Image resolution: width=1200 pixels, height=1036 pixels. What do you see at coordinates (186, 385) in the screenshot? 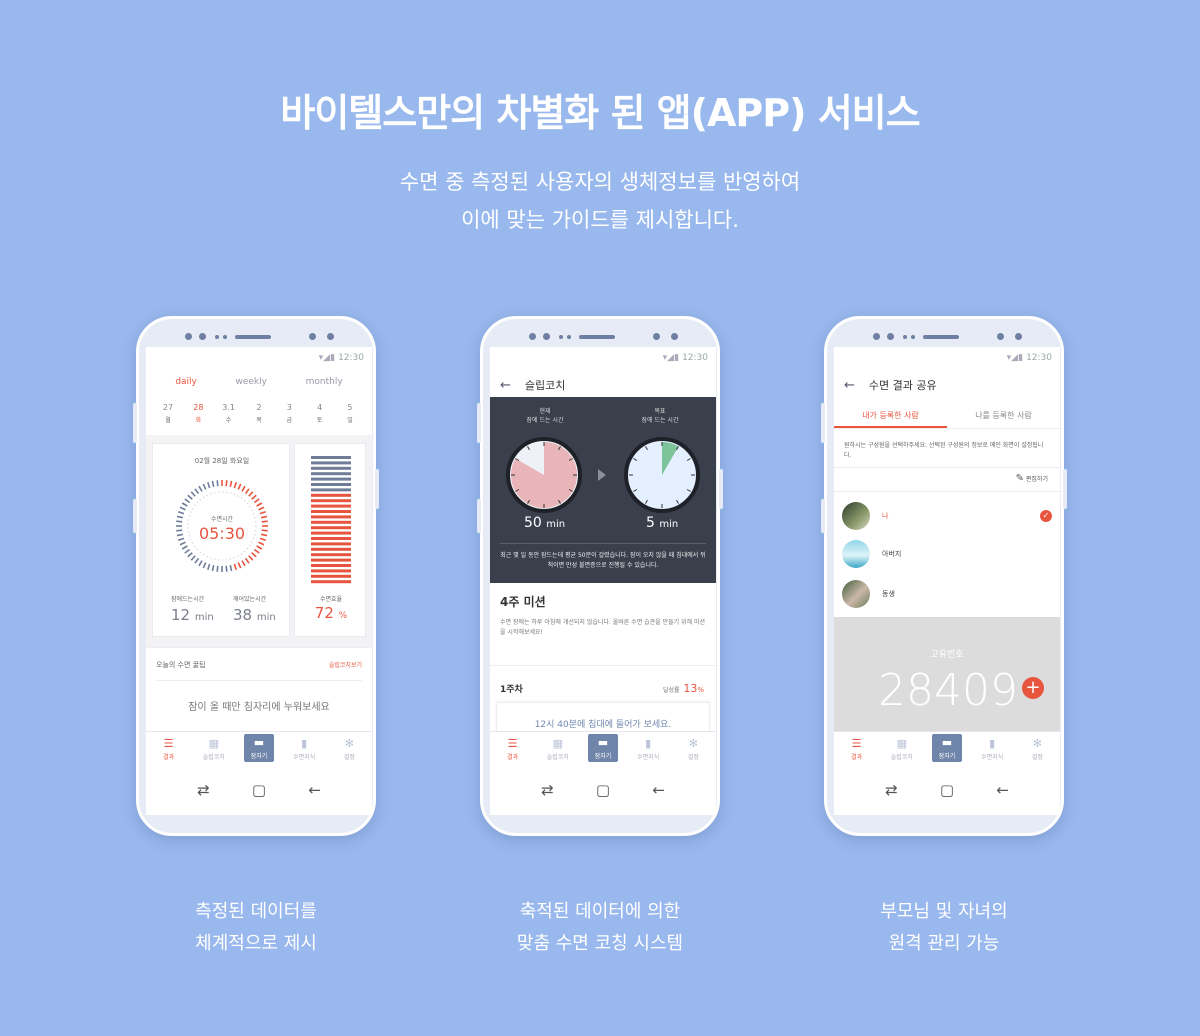
I see `tab-daily: daily` at bounding box center [186, 385].